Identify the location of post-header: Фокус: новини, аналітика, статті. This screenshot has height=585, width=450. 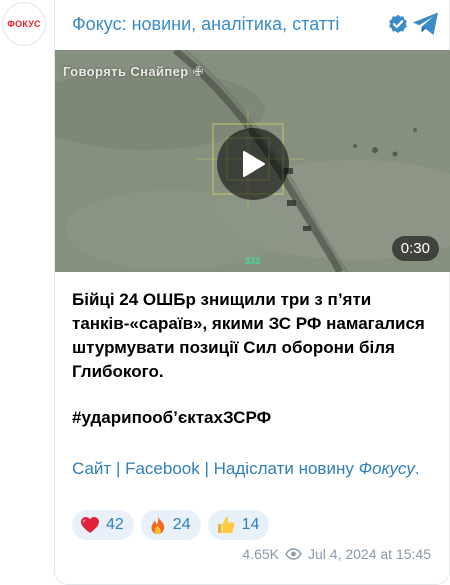
(252, 25).